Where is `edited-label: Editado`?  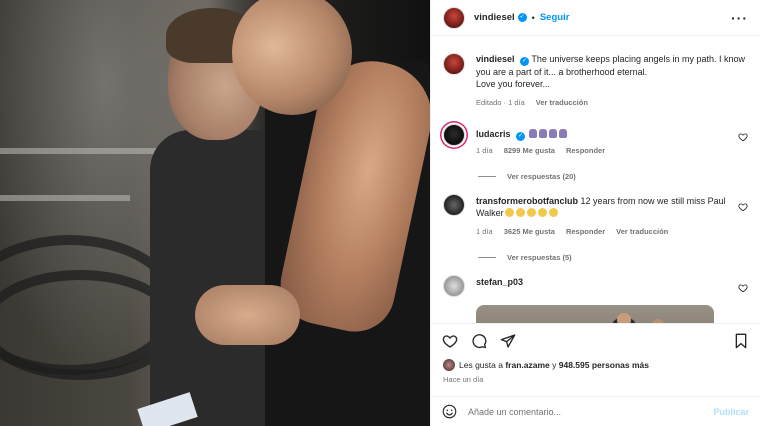 edited-label: Editado is located at coordinates (489, 102).